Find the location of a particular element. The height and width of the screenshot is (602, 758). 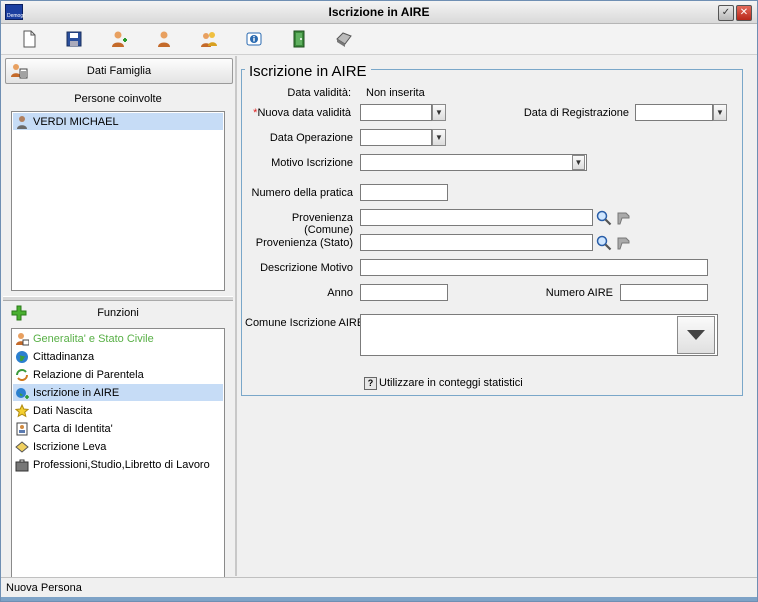

exit-door-icon is located at coordinates (299, 39).